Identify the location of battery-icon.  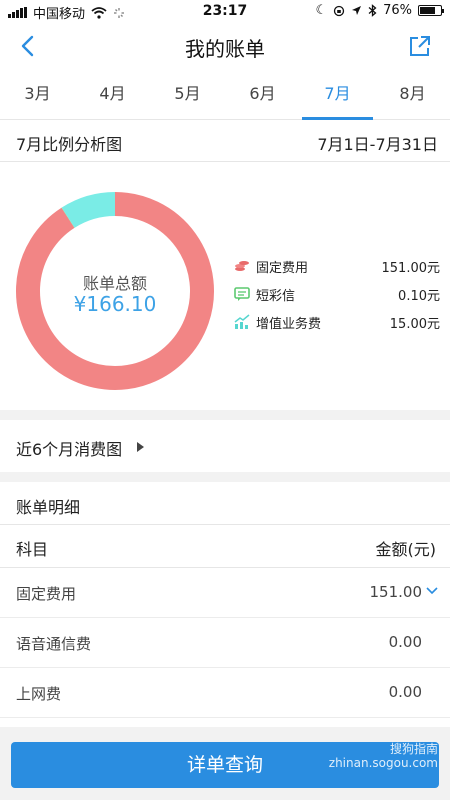
(431, 10).